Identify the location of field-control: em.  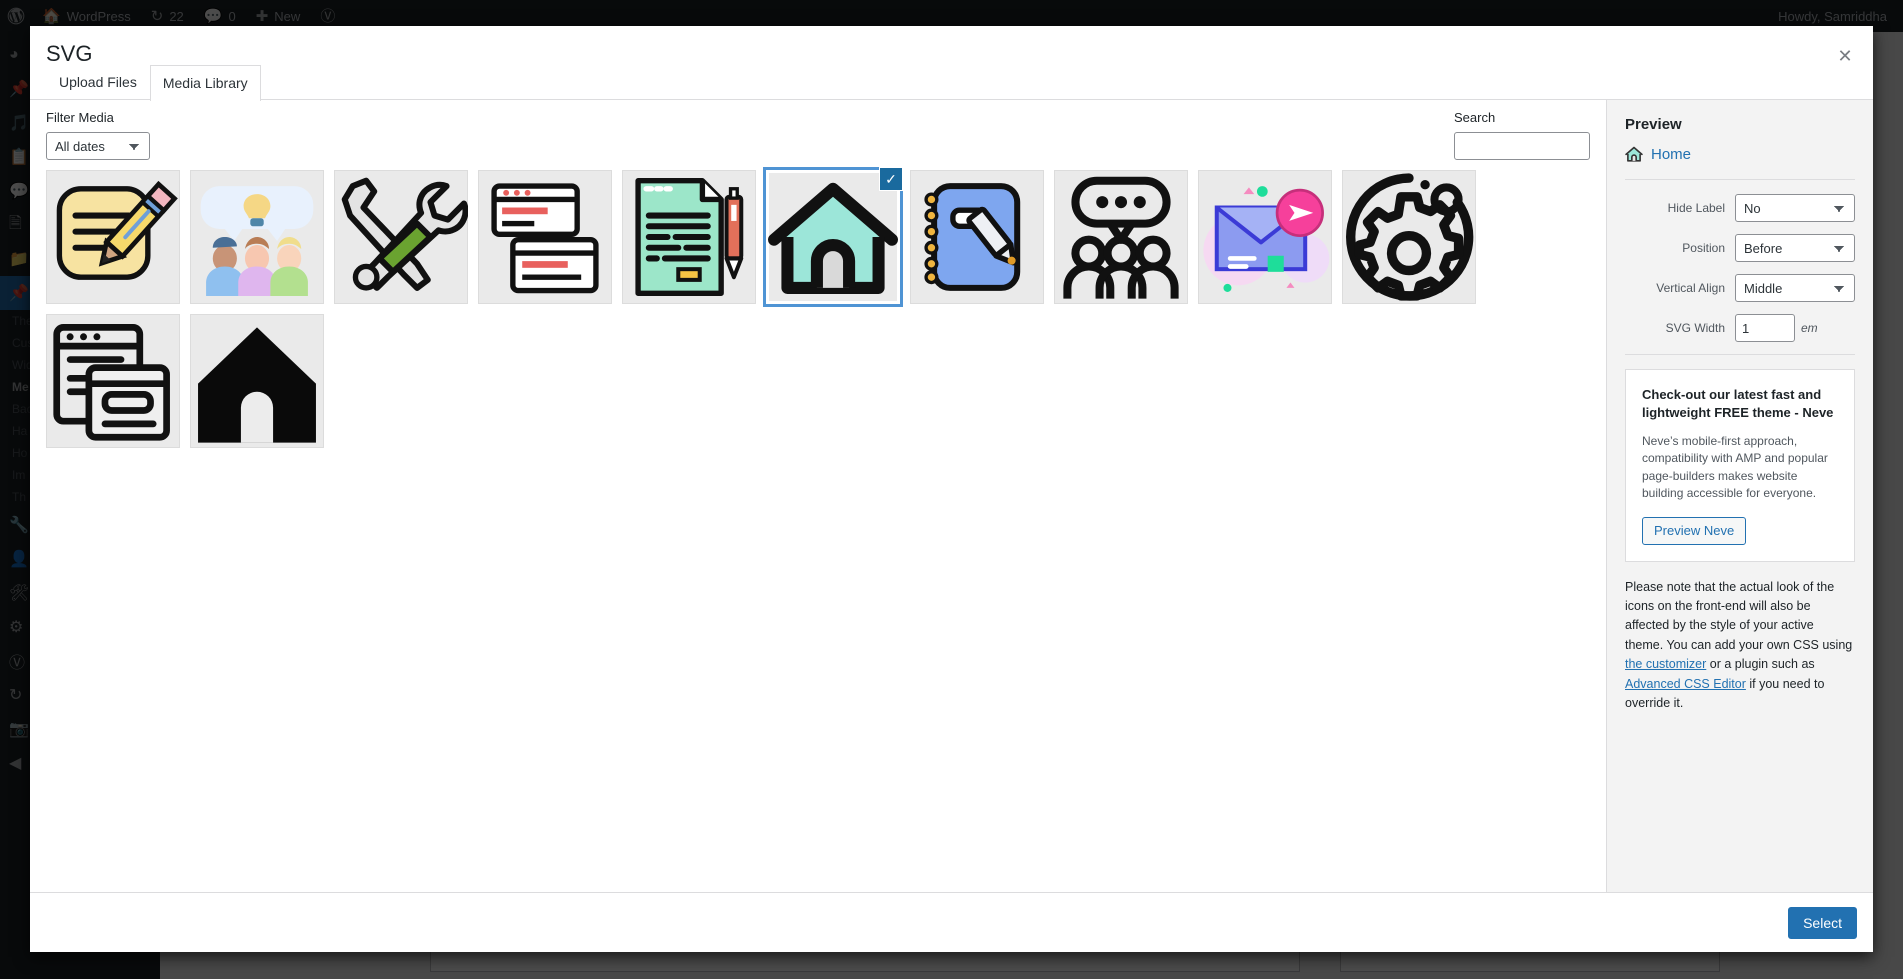
(1795, 328).